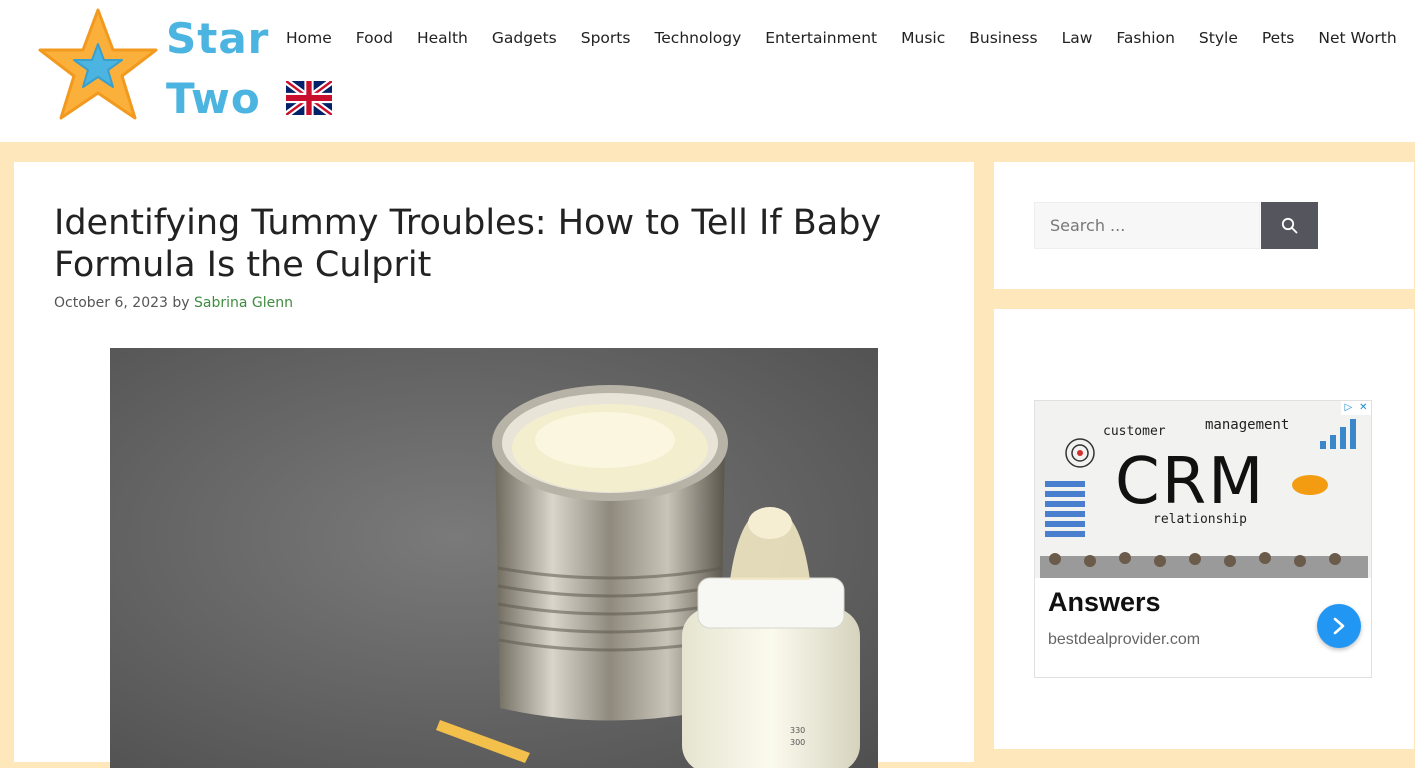  Describe the element at coordinates (1348, 408) in the screenshot. I see `adchoices-icon: ▷` at that location.